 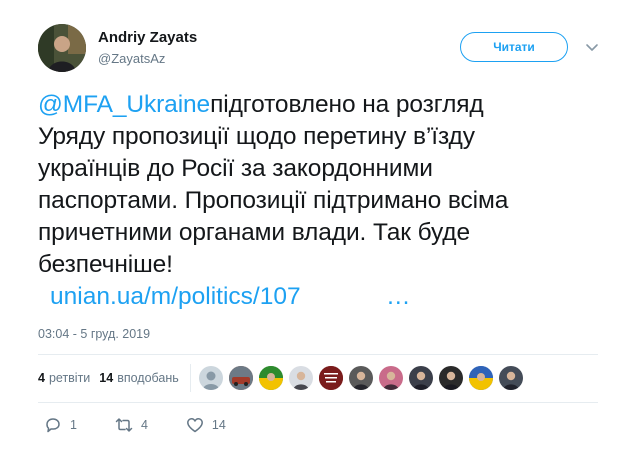 What do you see at coordinates (105, 264) in the screenshot?
I see `tweet-line: безпечніше!` at bounding box center [105, 264].